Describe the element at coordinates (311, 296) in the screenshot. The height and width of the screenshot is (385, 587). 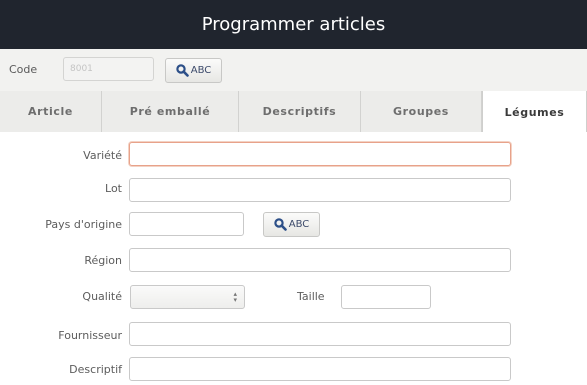
I see `taille-label: Taille` at that location.